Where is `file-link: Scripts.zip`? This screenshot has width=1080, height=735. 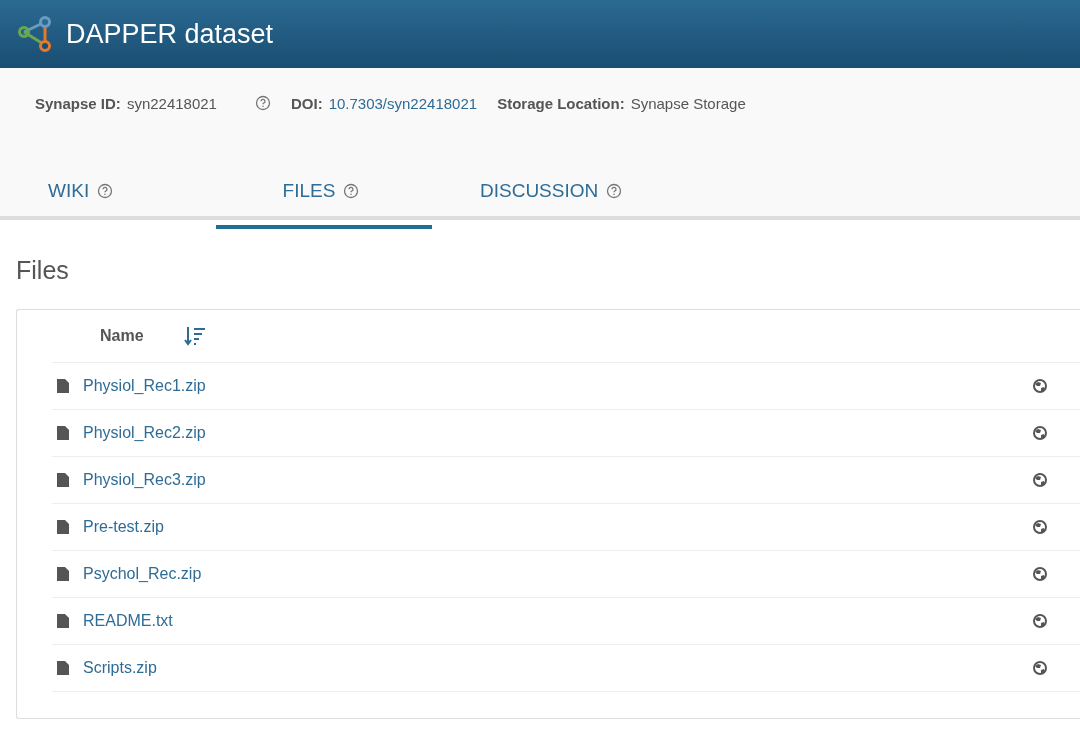 file-link: Scripts.zip is located at coordinates (558, 668).